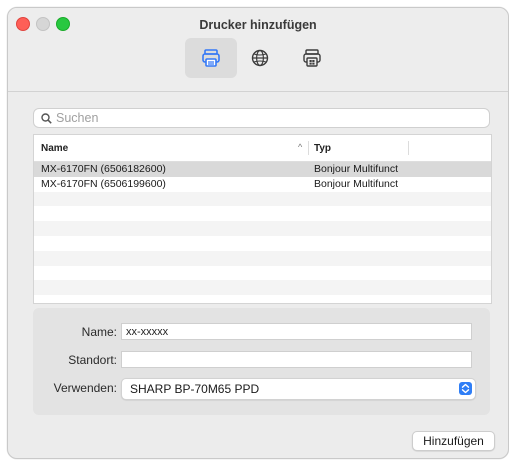 Image resolution: width=509 pixels, height=462 pixels. I want to click on search-icon, so click(46, 118).